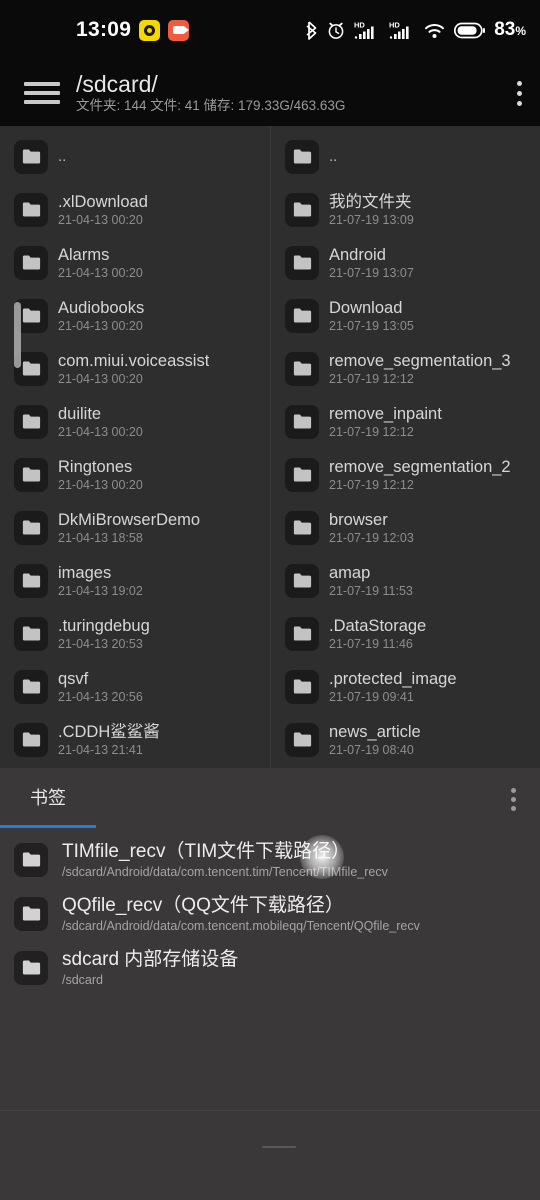 This screenshot has height=1200, width=540. I want to click on file-name: remove_segmentation_2, so click(420, 466).